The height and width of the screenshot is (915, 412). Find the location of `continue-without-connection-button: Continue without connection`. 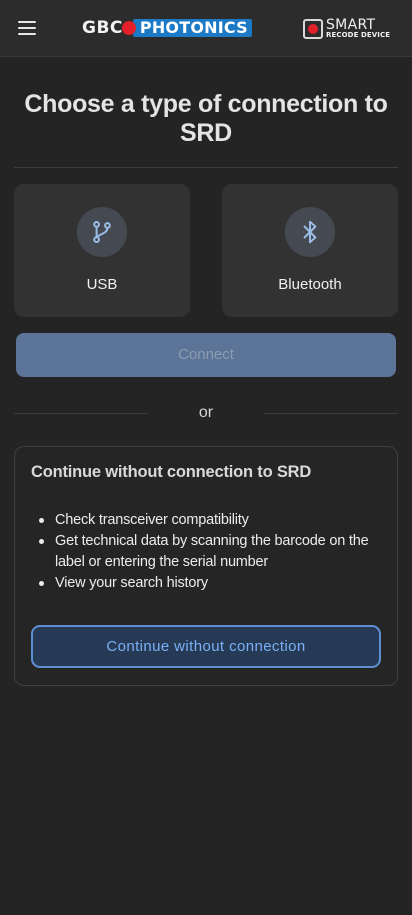

continue-without-connection-button: Continue without connection is located at coordinates (206, 646).